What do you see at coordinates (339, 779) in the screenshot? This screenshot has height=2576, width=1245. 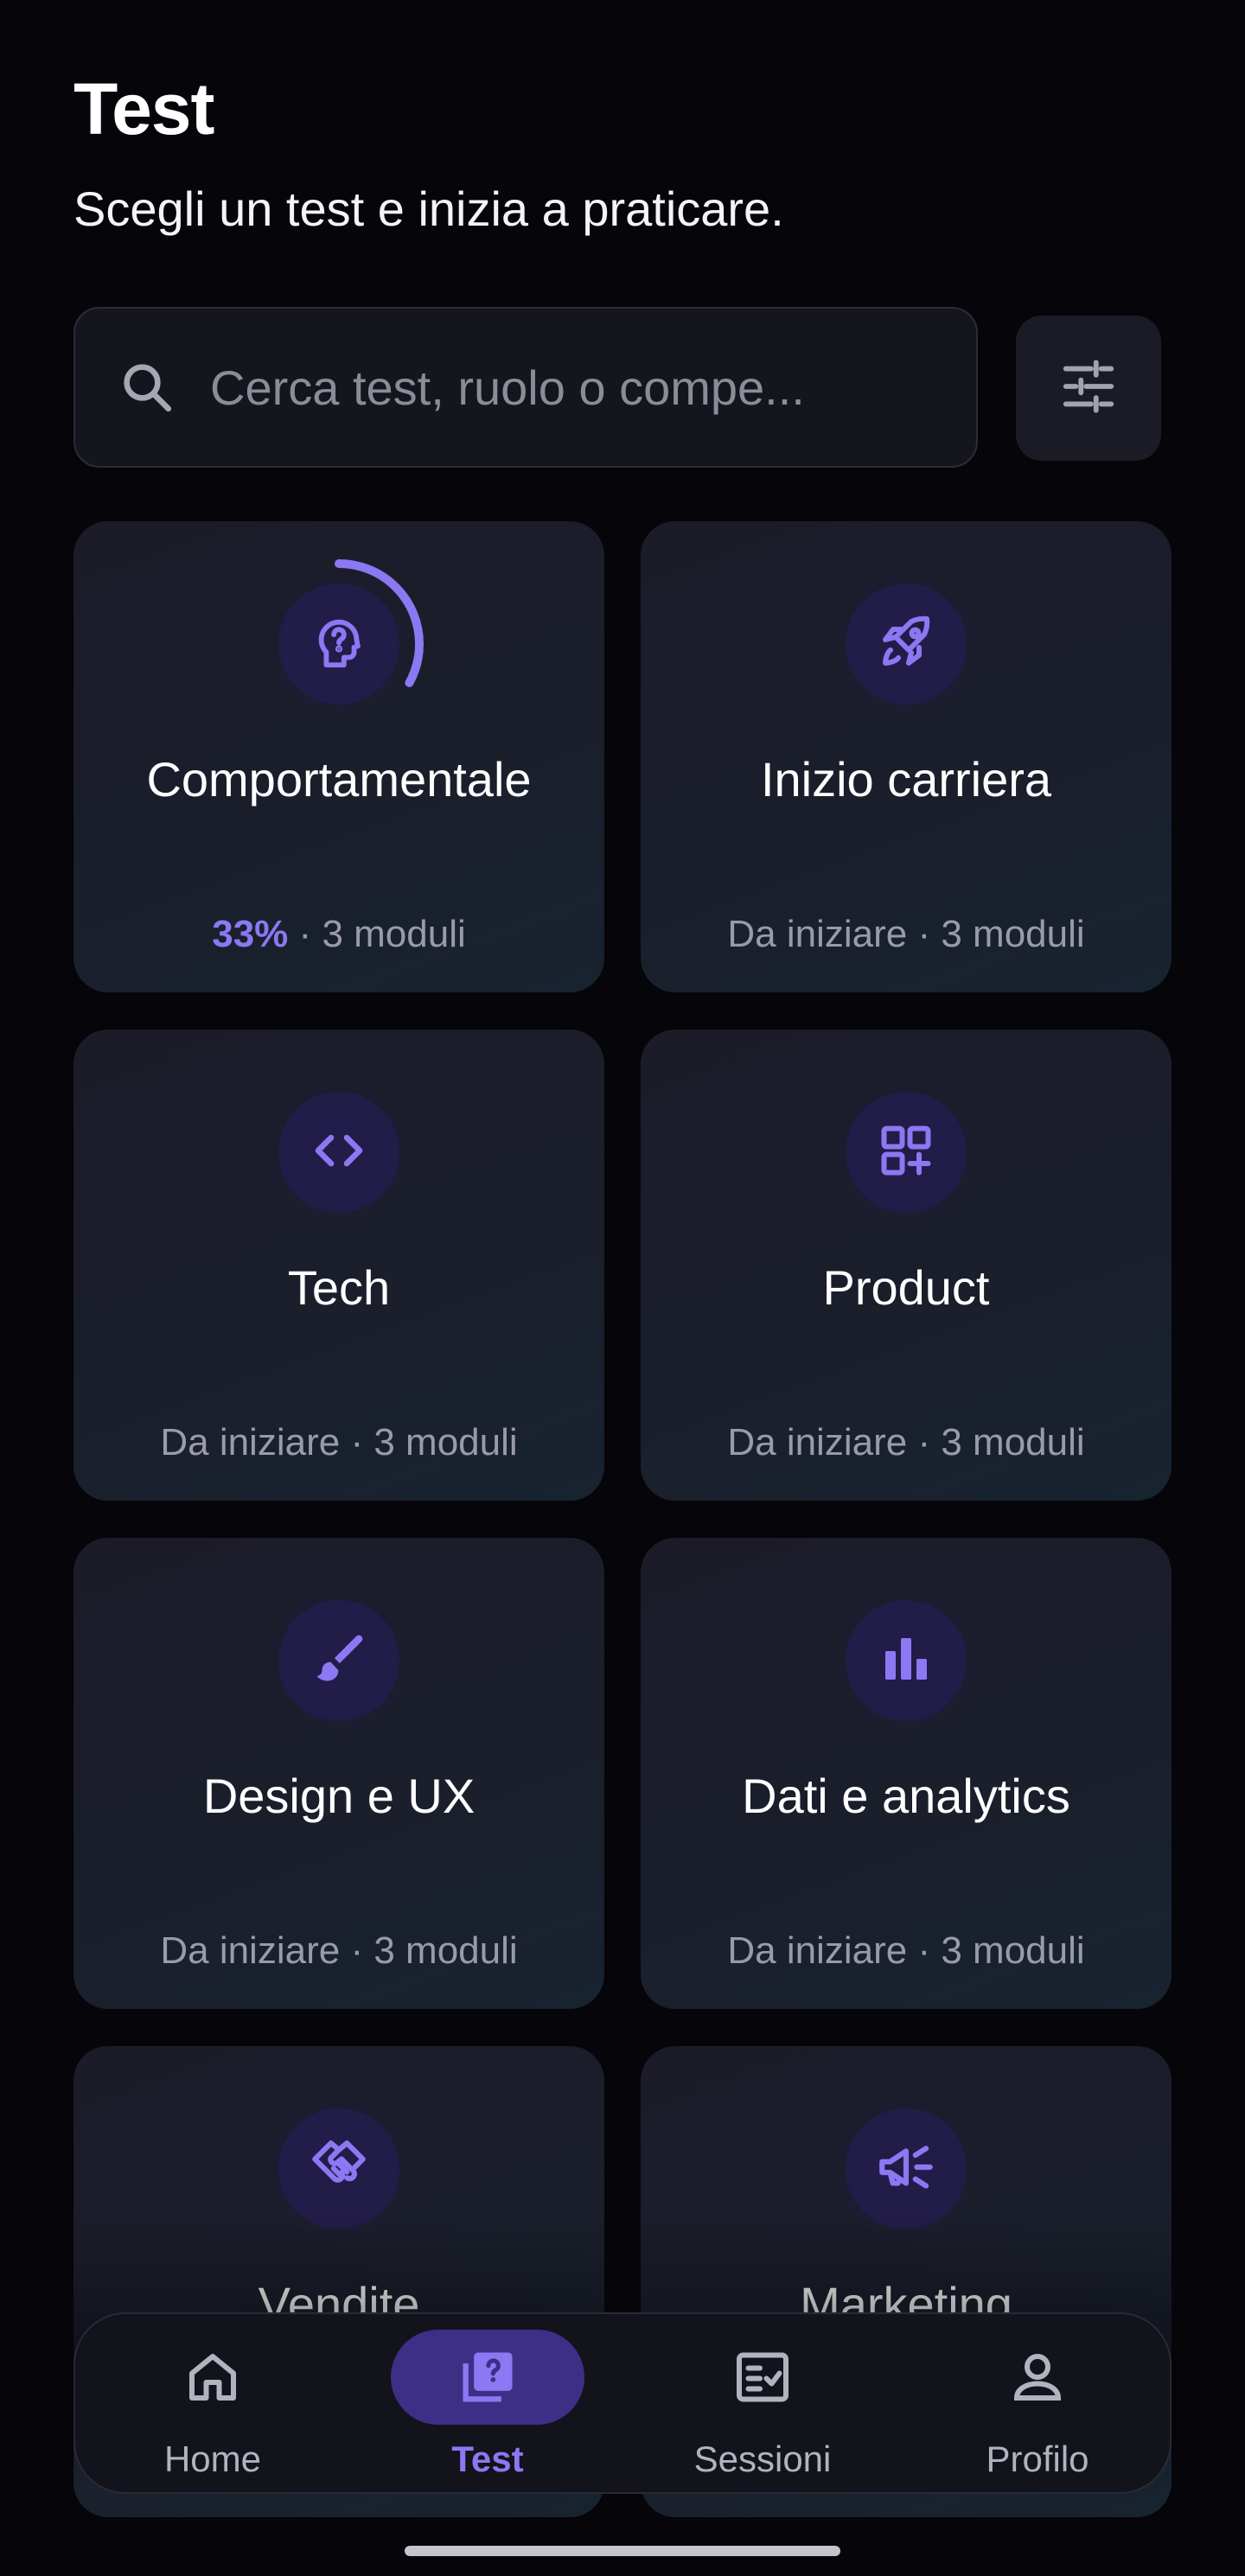 I see `card-title: Comportamentale` at bounding box center [339, 779].